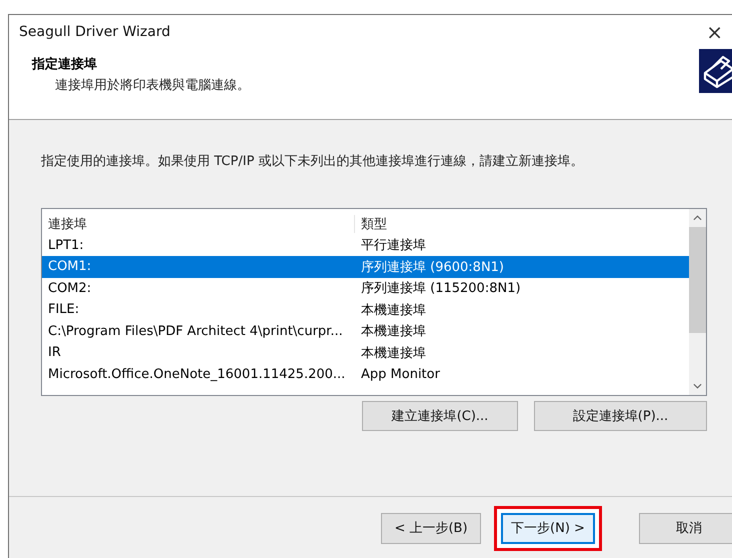 The height and width of the screenshot is (558, 732). What do you see at coordinates (432, 267) in the screenshot?
I see `type-cell-text: 序列連接埠 (9600:8N1)` at bounding box center [432, 267].